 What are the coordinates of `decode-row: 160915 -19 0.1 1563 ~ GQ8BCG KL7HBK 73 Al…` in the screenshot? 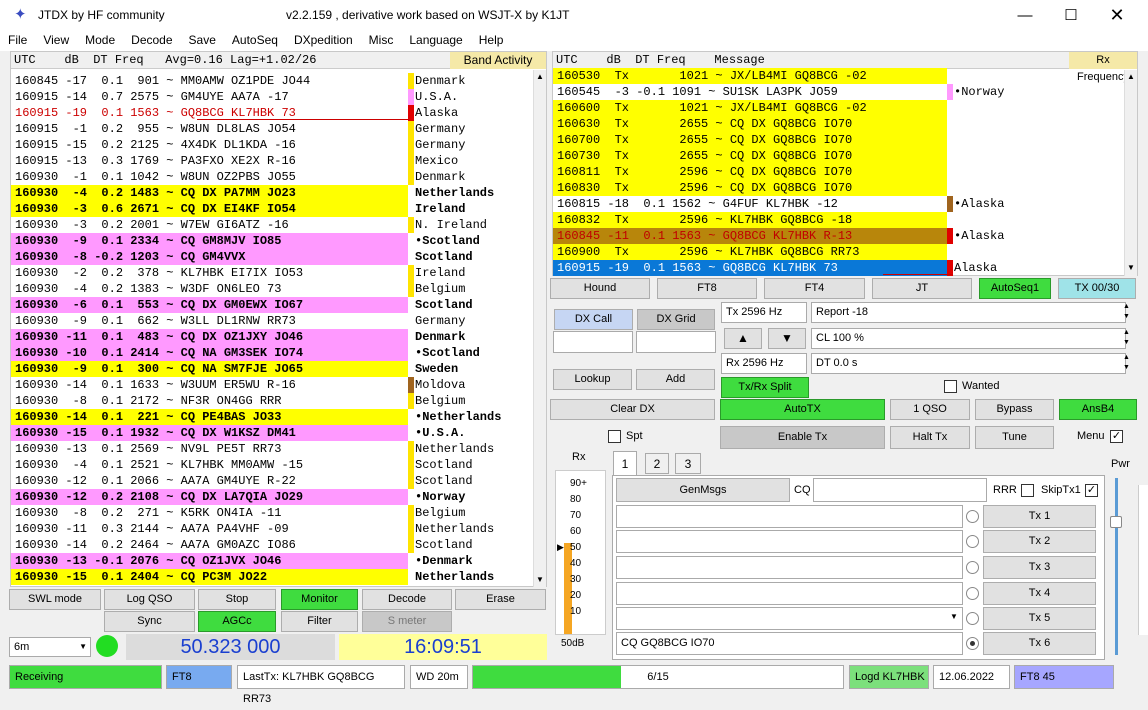 It's located at (839, 268).